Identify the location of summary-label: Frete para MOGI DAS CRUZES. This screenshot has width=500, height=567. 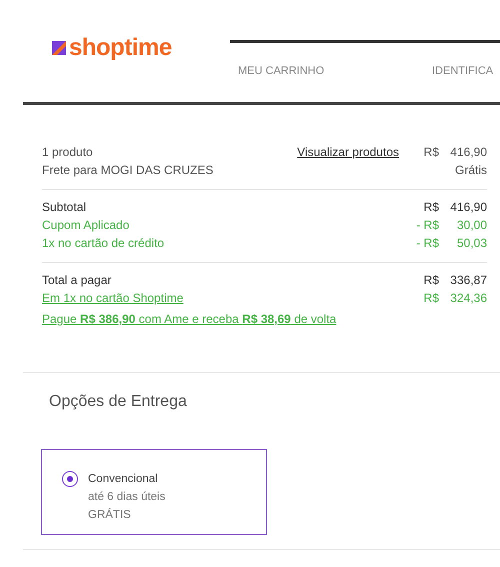
(128, 170).